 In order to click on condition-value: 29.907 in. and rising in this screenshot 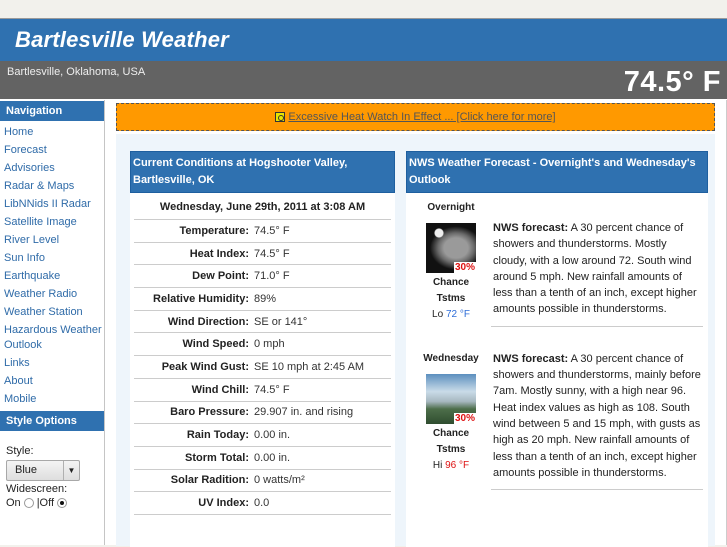, I will do `click(304, 412)`.